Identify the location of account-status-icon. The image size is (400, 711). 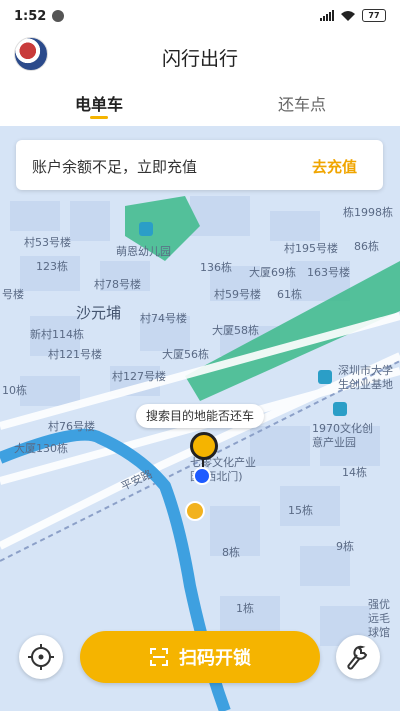
(58, 16).